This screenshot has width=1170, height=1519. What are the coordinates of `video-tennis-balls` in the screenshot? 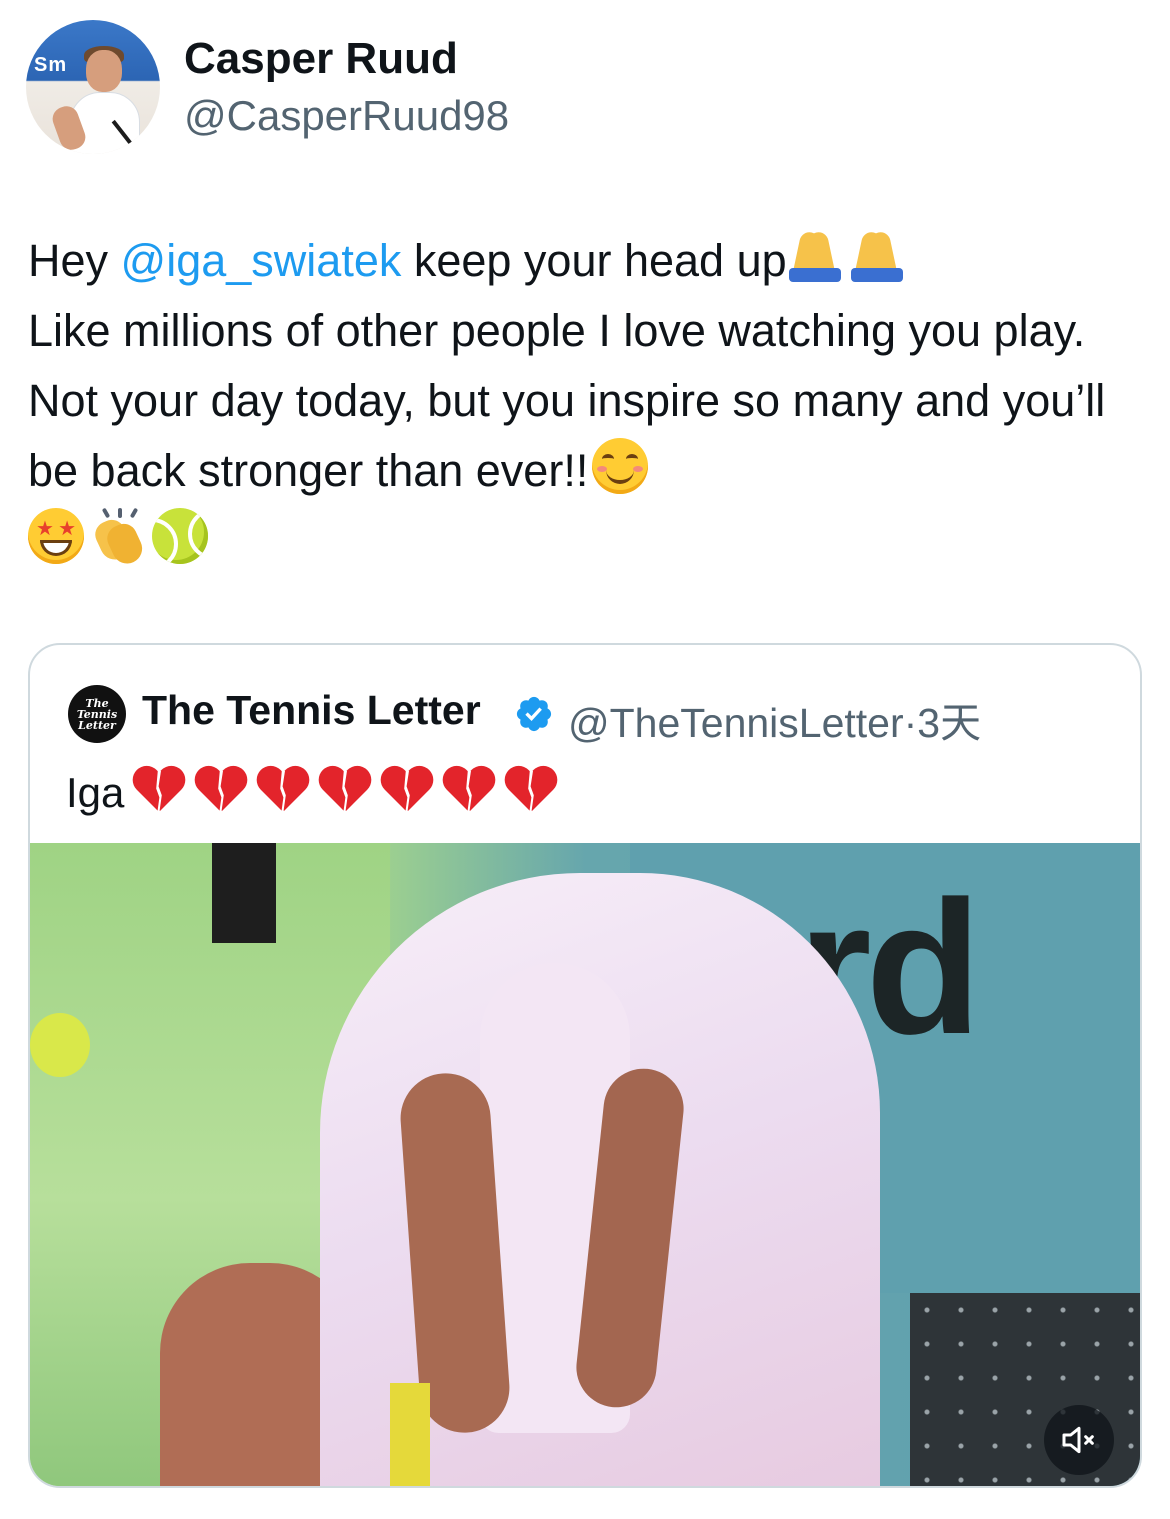 It's located at (60, 1045).